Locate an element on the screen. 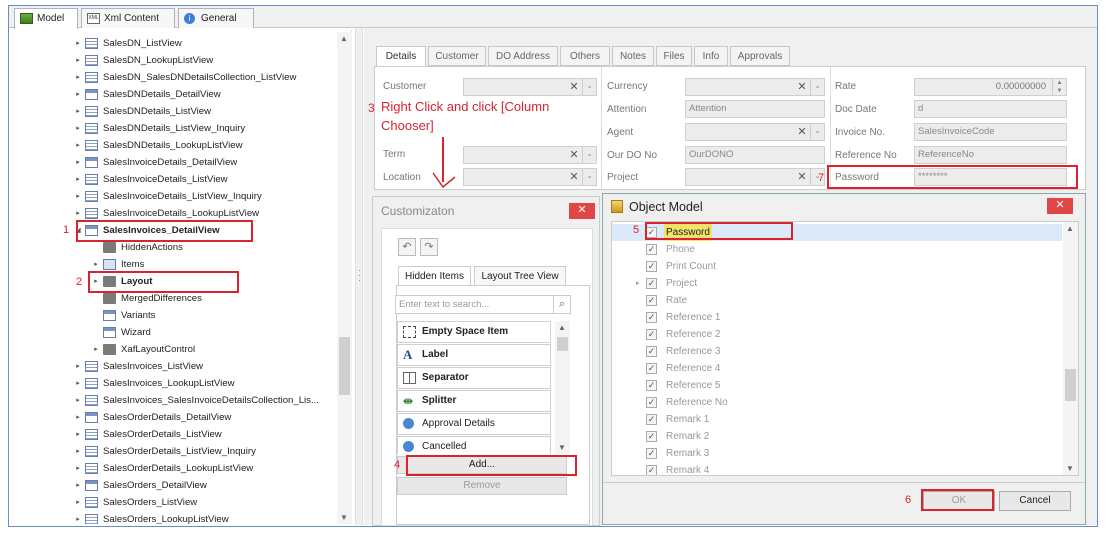 The height and width of the screenshot is (533, 1106). tree-item: ▸ SalesDNDetails_ListView is located at coordinates (206, 111).